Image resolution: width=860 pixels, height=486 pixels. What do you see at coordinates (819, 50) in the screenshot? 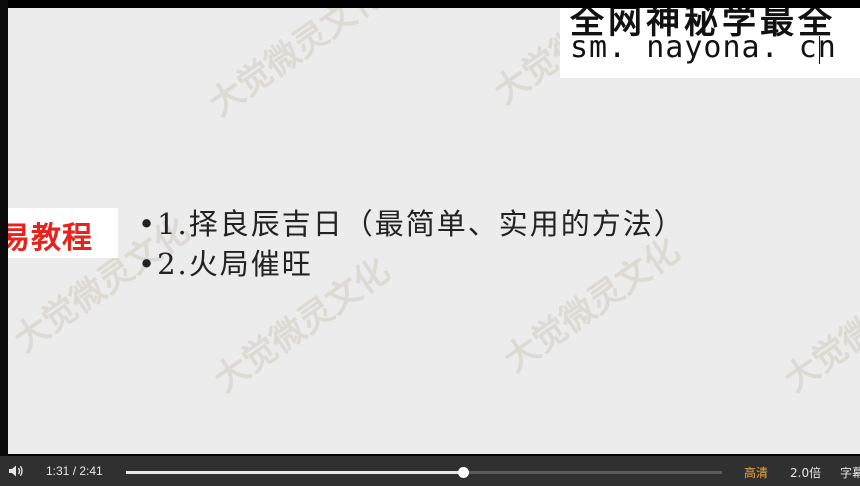
I see `text-cursor` at bounding box center [819, 50].